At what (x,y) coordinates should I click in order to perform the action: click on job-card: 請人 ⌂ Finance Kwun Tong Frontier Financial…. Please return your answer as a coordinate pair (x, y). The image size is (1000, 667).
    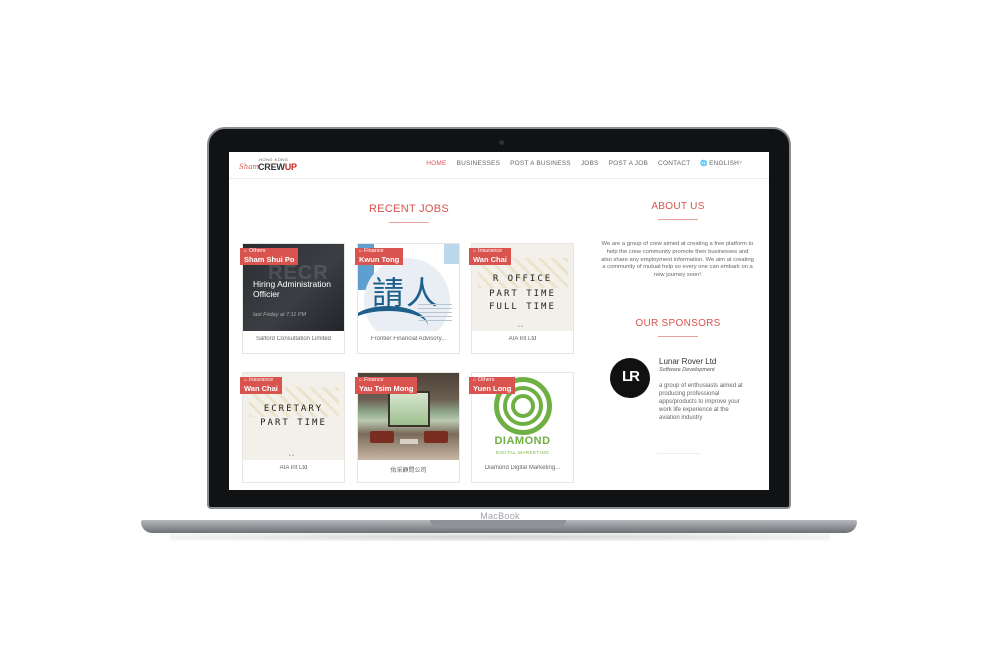
    Looking at the image, I should click on (407, 298).